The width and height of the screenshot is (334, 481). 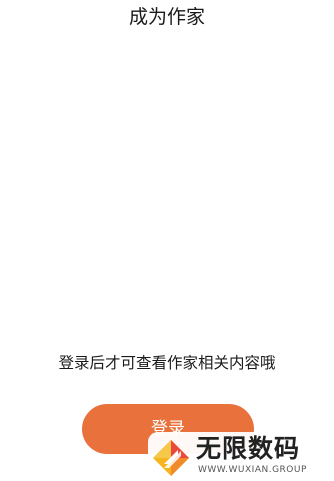 I want to click on watermark: 无限数码 WWW.WUXIAN.GROUP, so click(x=241, y=456).